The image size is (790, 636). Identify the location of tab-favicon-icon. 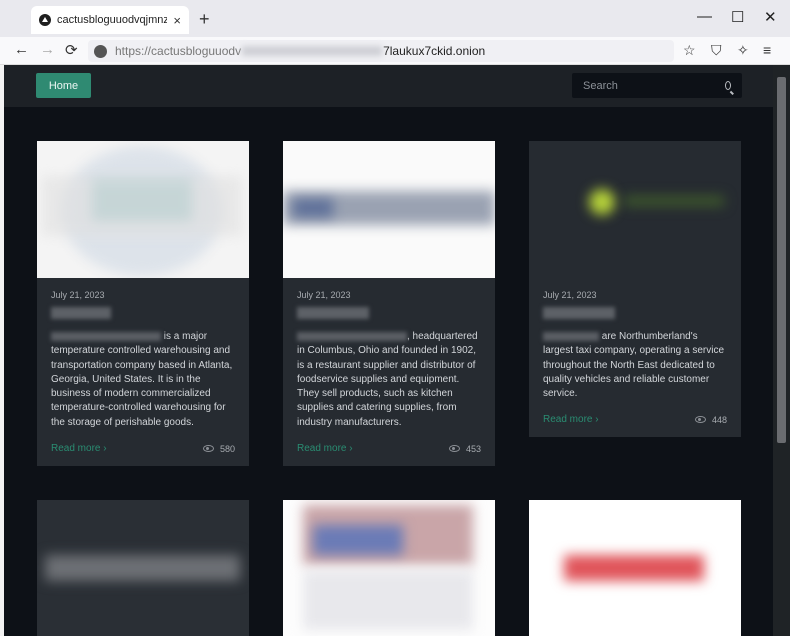
(45, 20).